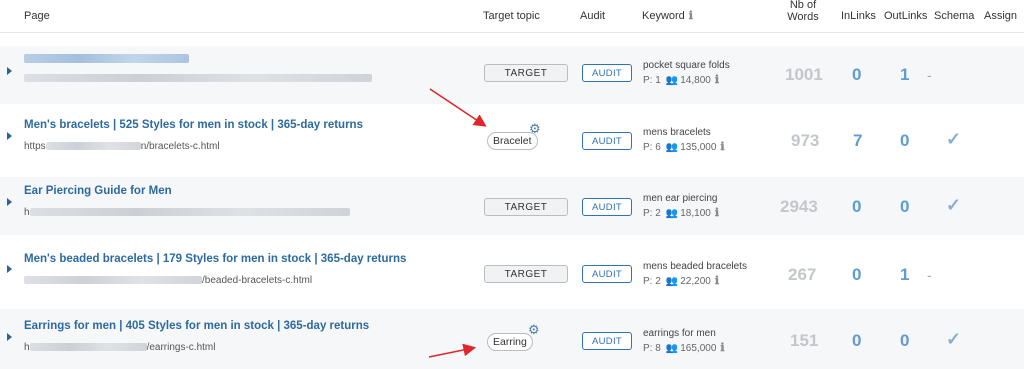 This screenshot has height=369, width=1024. I want to click on annotation-arrows, so click(457, 223).